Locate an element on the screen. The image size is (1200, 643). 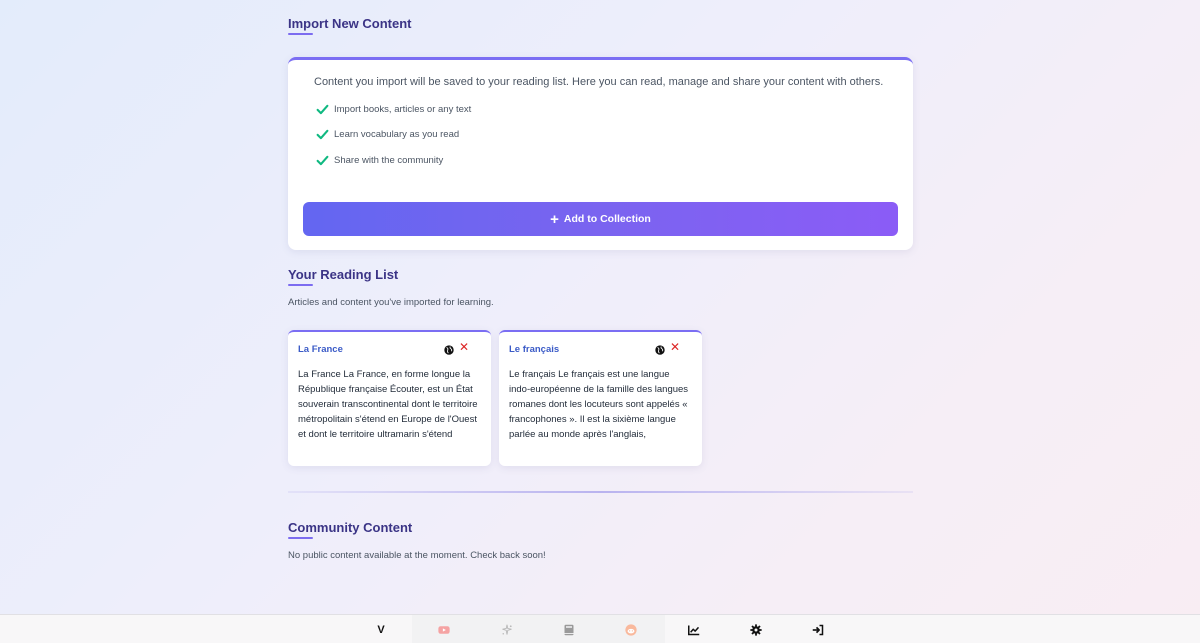
import-section-title: Import New Content is located at coordinates (350, 23).